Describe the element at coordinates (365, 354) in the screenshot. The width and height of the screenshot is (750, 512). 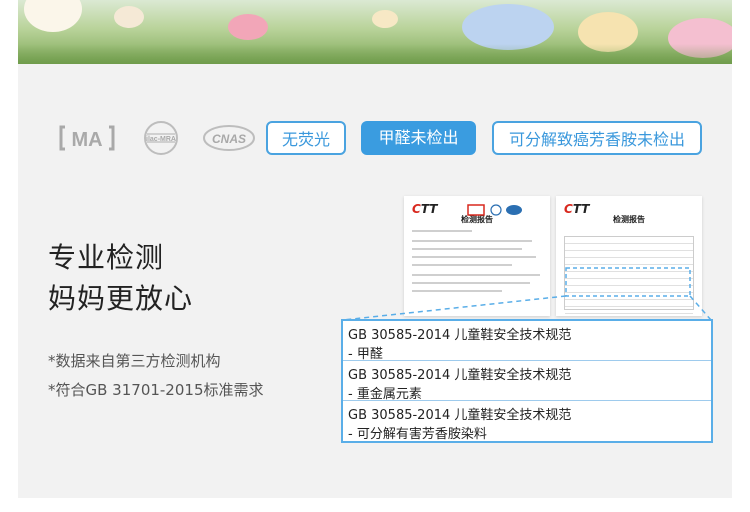
I see `result-item: - 甲醛` at that location.